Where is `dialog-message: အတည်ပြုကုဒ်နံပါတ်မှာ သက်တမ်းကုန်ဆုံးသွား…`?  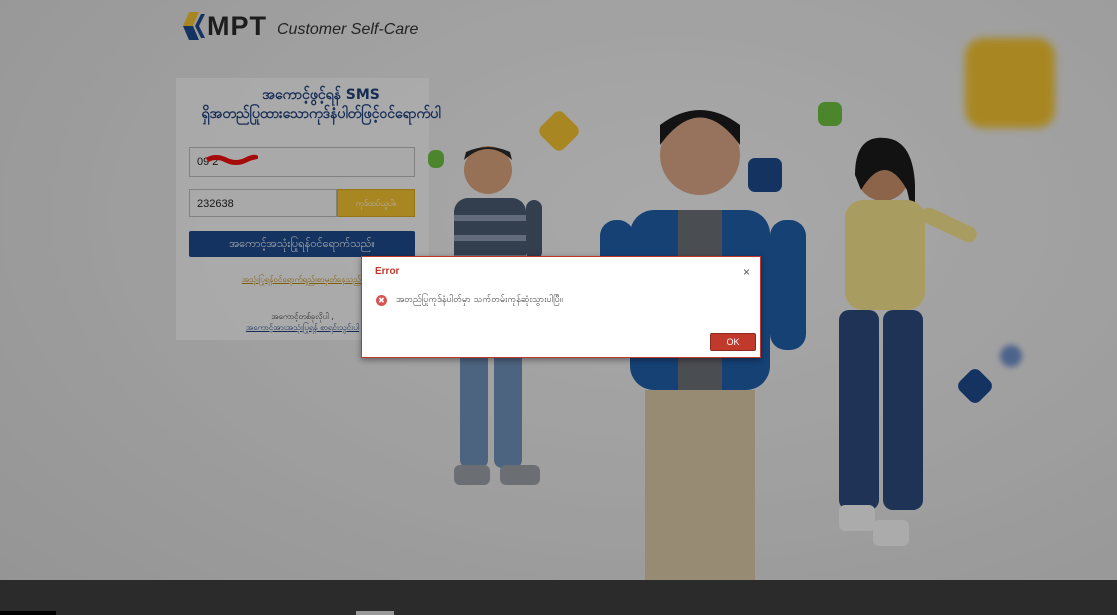 dialog-message: အတည်ပြုကုဒ်နံပါတ်မှာ သက်တမ်းကုန်ဆုံးသွား… is located at coordinates (479, 300).